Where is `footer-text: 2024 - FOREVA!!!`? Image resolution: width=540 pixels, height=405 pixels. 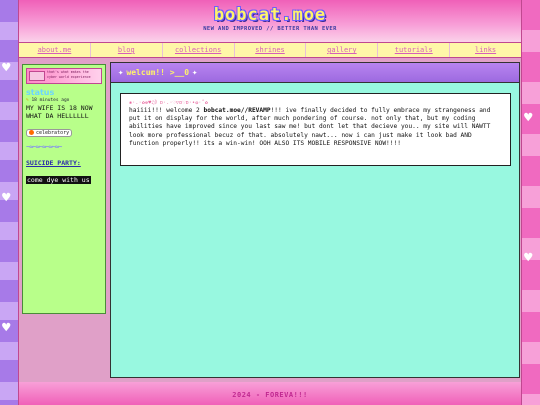
footer-text: 2024 - FOREVA!!! is located at coordinates (270, 395).